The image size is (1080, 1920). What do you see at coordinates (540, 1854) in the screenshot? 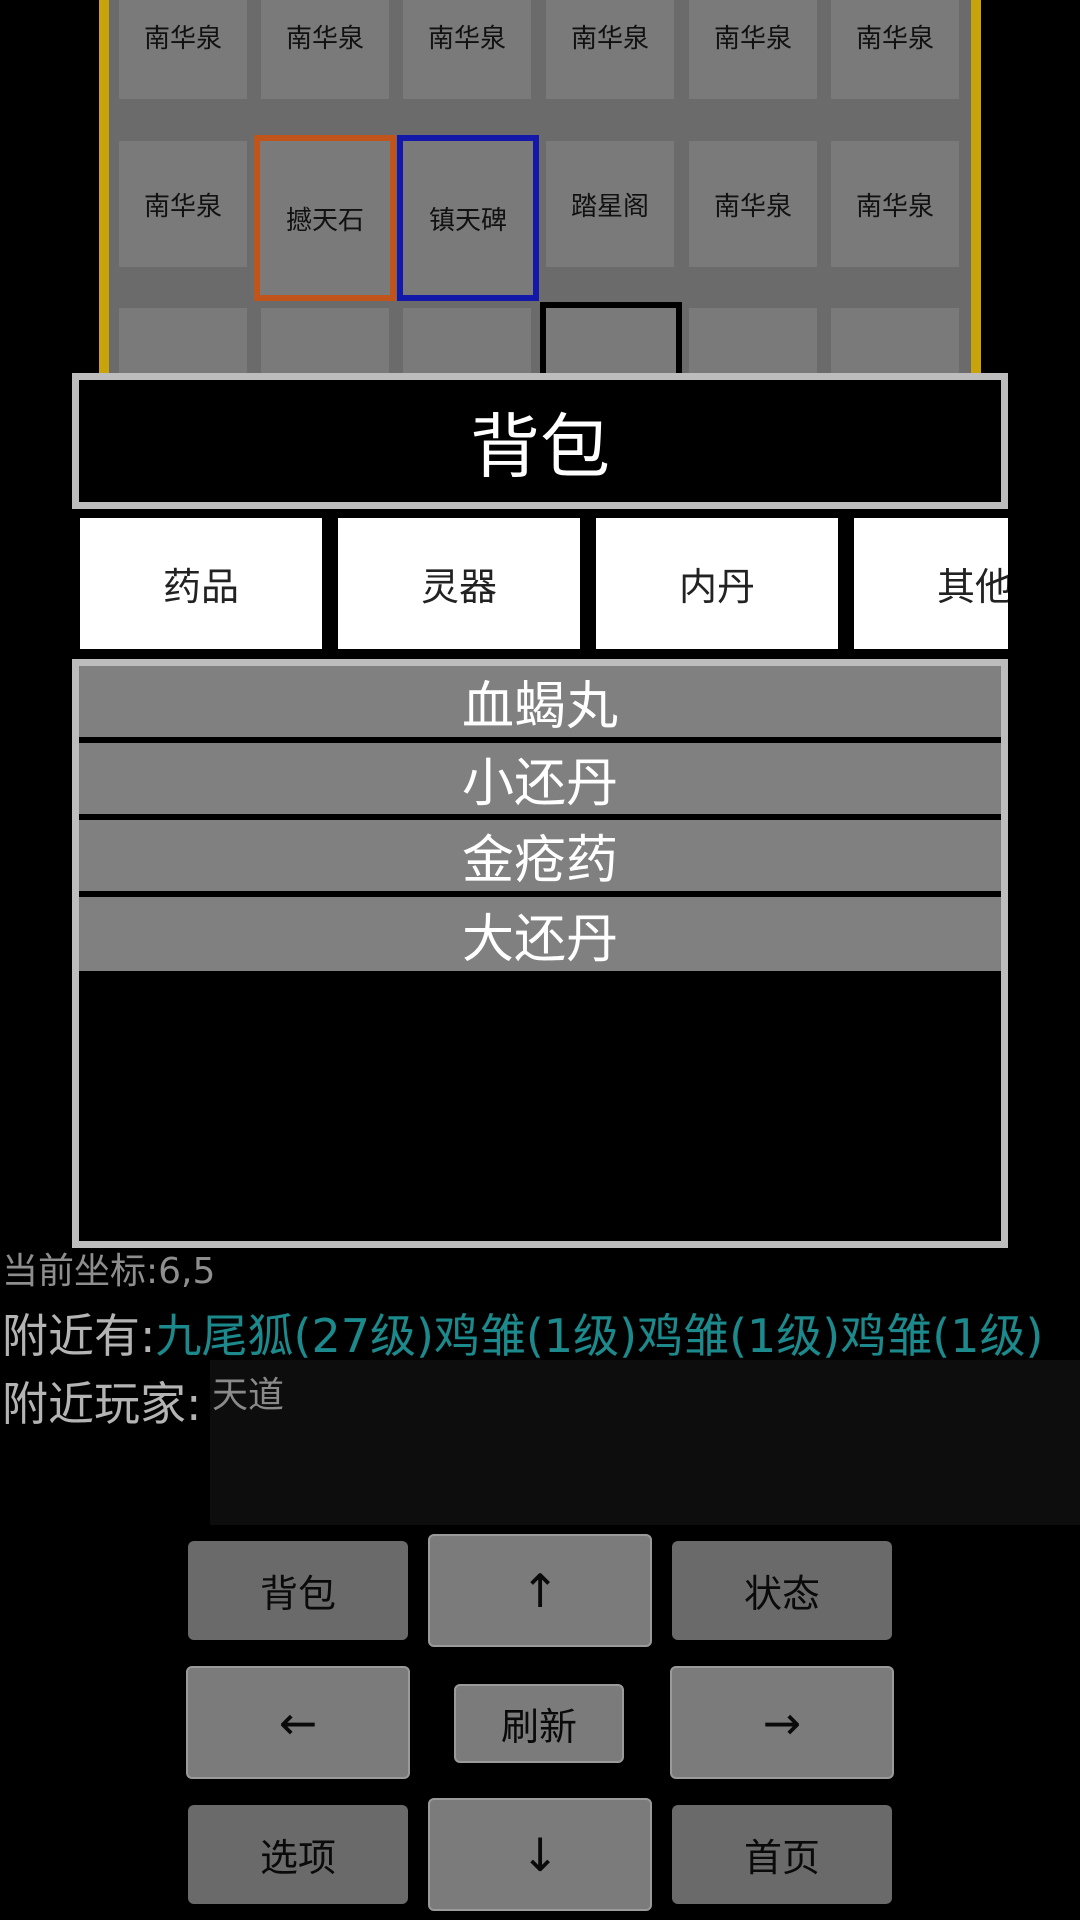
I see `down-arrow-button: ↓` at bounding box center [540, 1854].